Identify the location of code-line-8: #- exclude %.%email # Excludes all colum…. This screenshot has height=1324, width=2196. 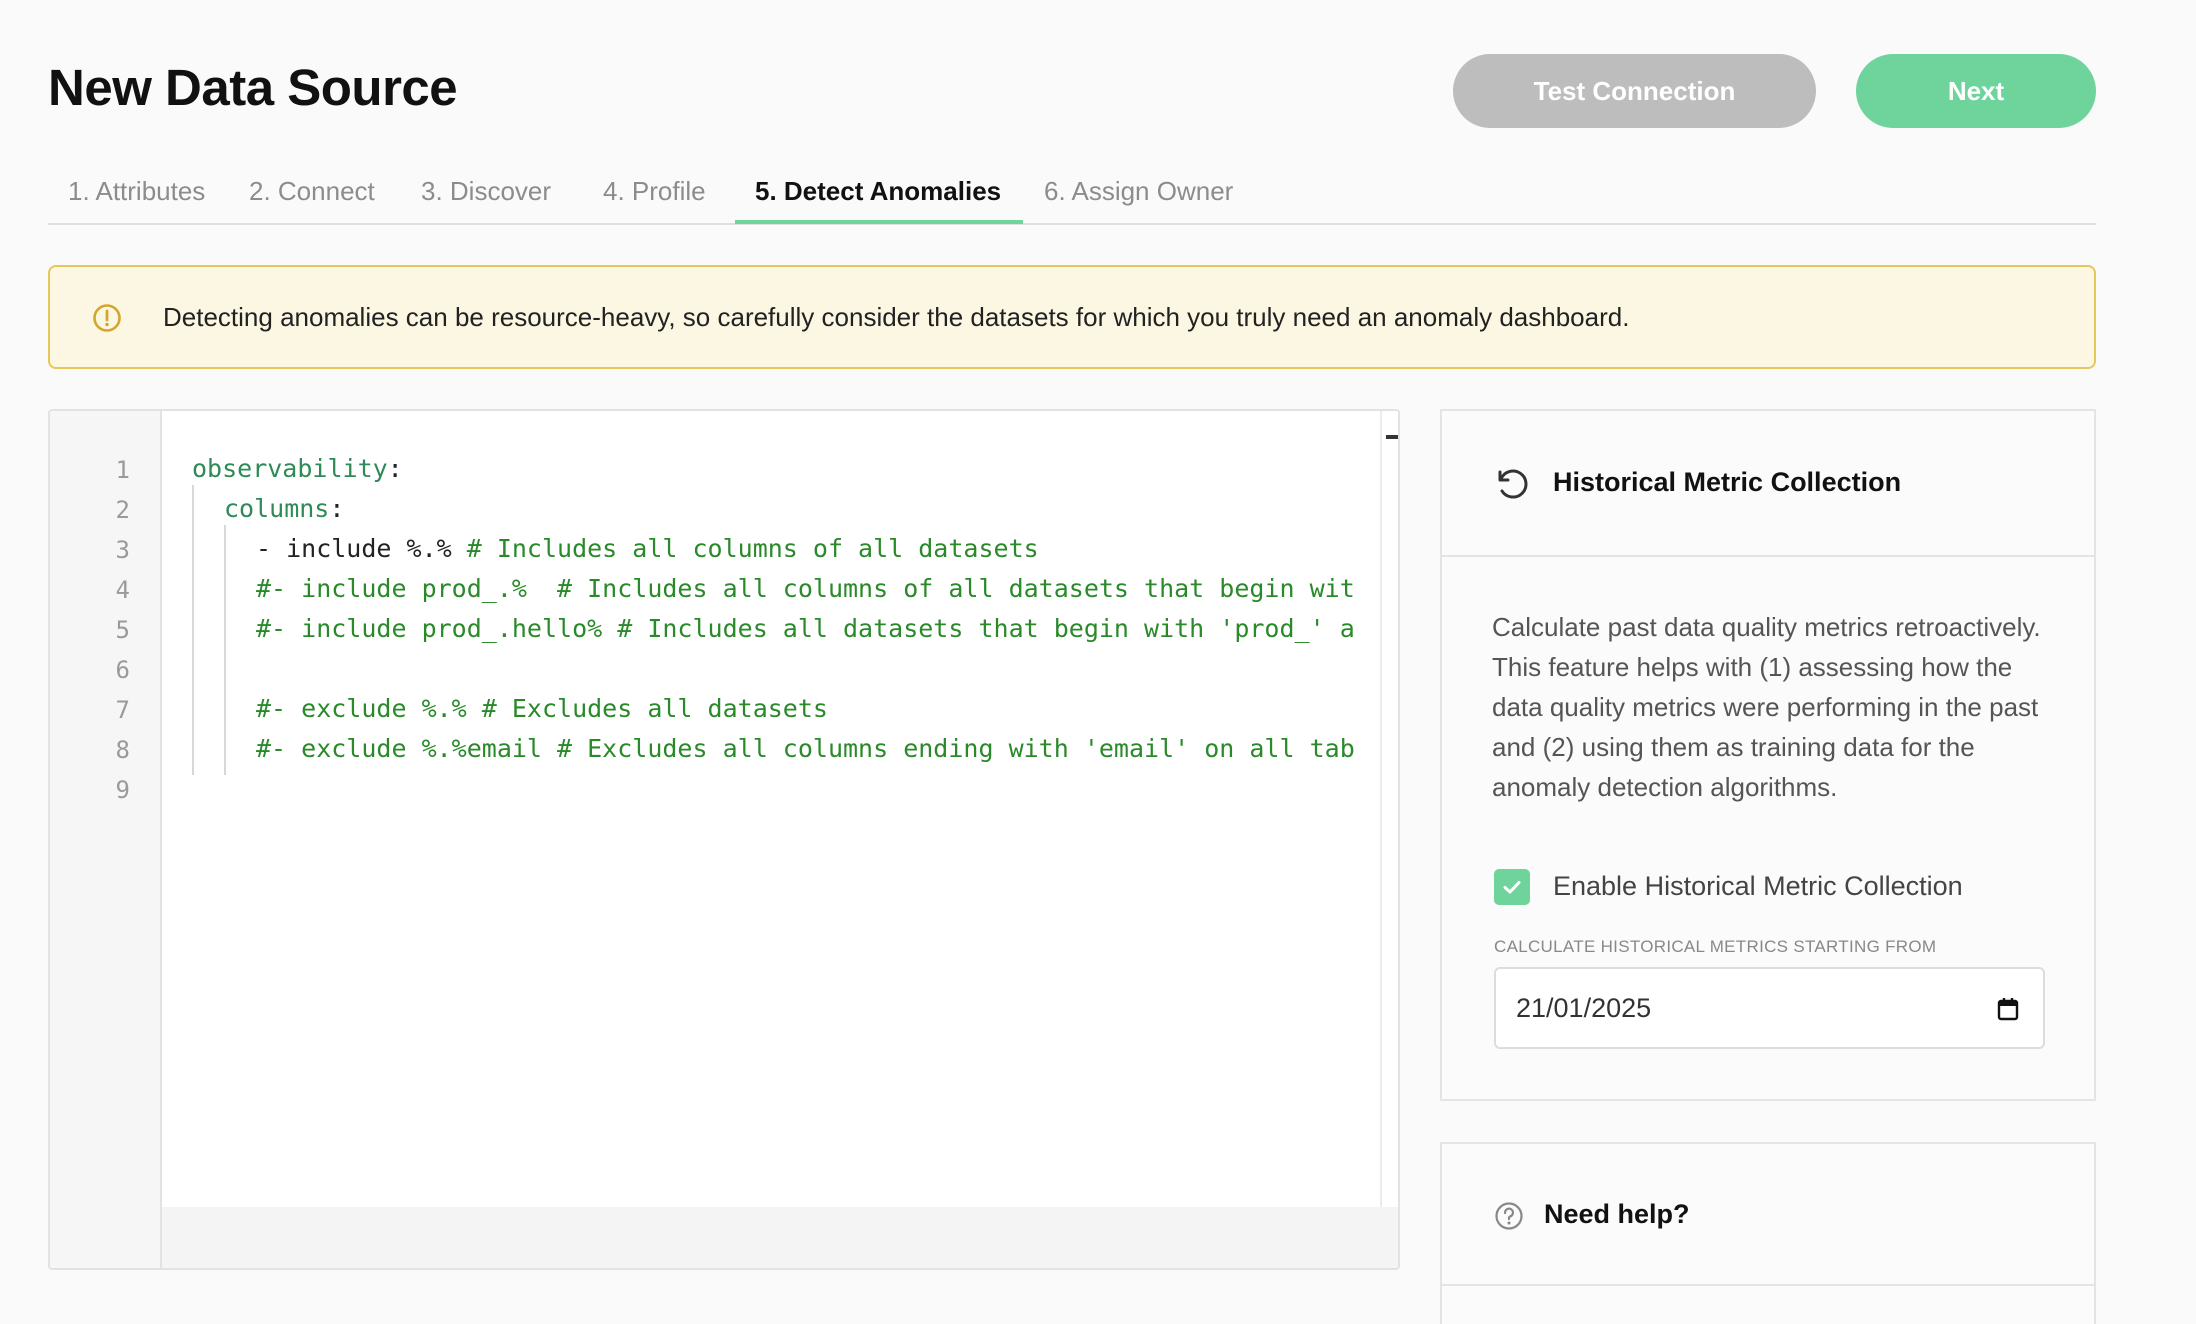
(805, 748).